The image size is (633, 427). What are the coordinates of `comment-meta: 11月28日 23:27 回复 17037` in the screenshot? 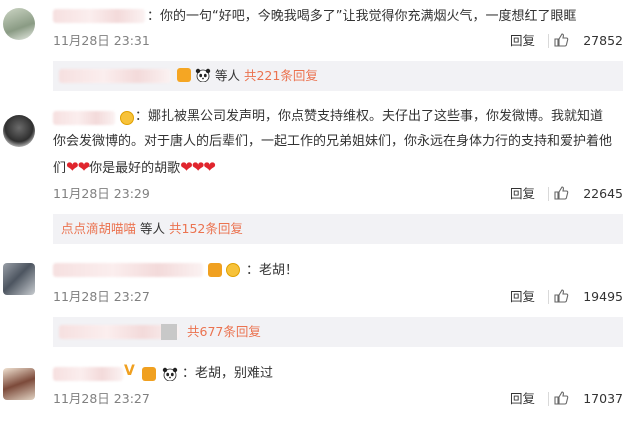 It's located at (338, 399).